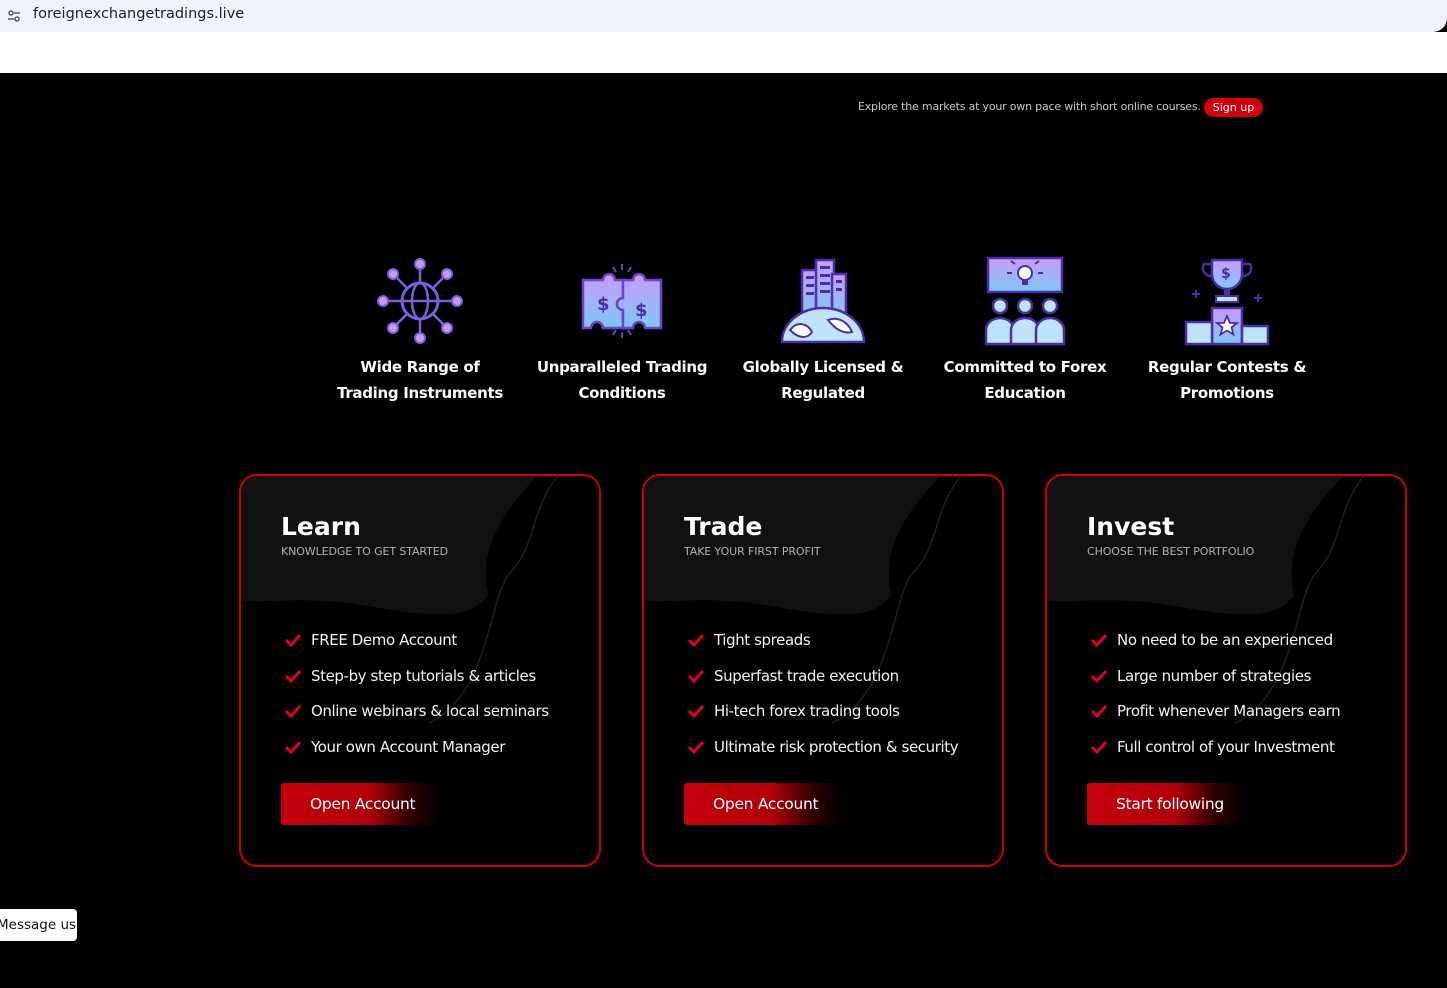 This screenshot has width=1447, height=988. I want to click on message-us-label: Message us, so click(38, 925).